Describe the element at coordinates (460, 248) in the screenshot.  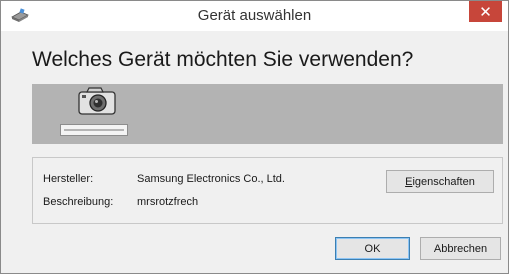
I see `cancel-button: Abbrechen` at that location.